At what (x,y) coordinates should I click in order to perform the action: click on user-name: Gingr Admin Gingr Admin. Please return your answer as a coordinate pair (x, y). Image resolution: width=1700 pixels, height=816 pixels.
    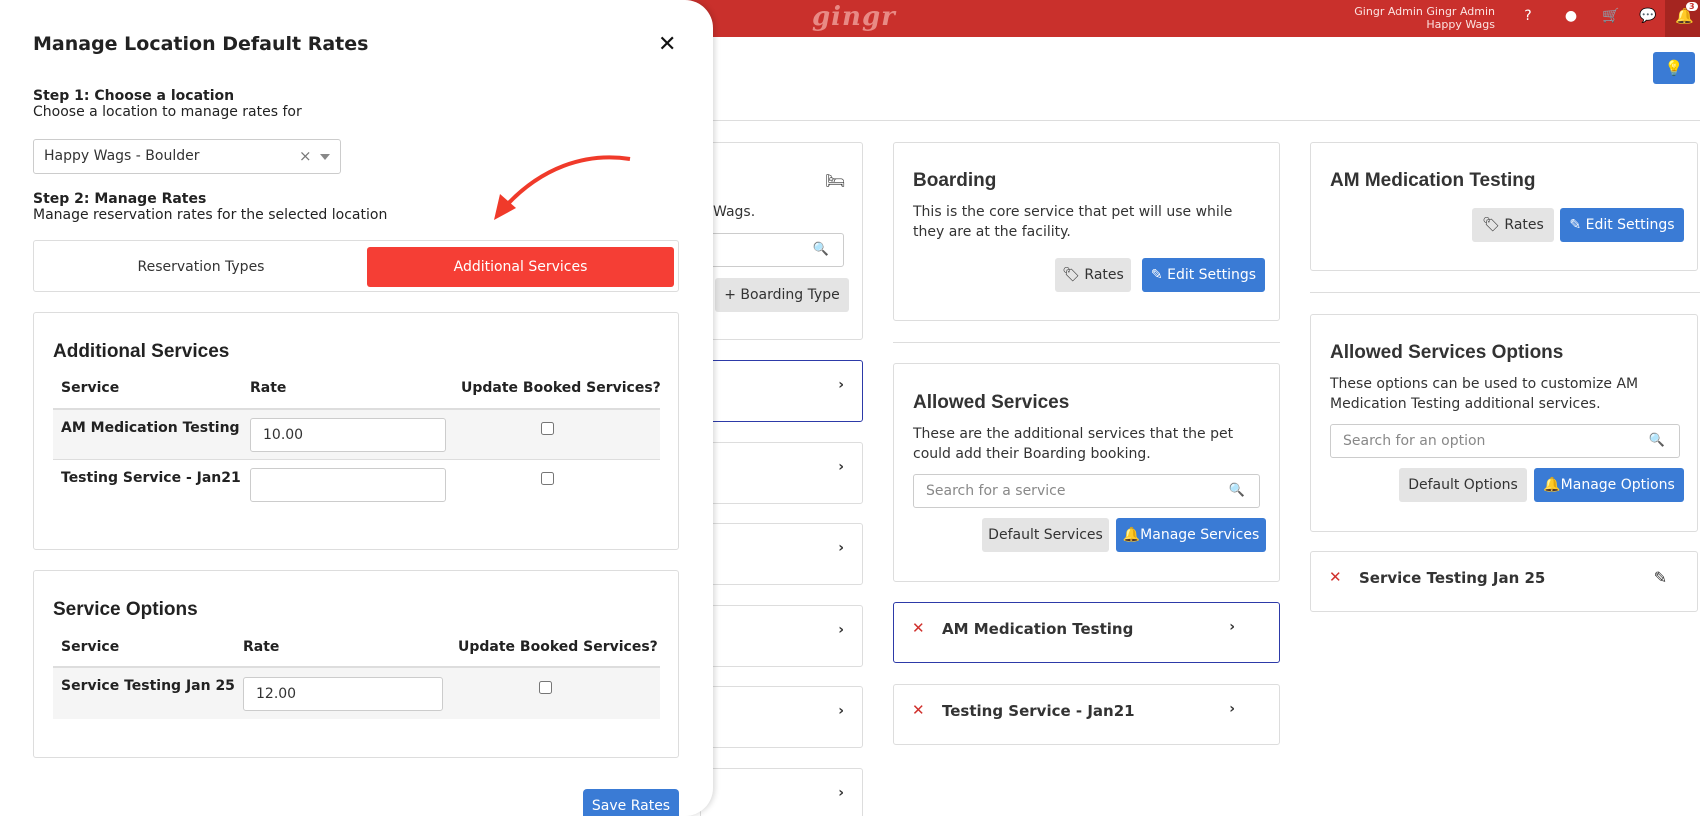
    Looking at the image, I should click on (1424, 11).